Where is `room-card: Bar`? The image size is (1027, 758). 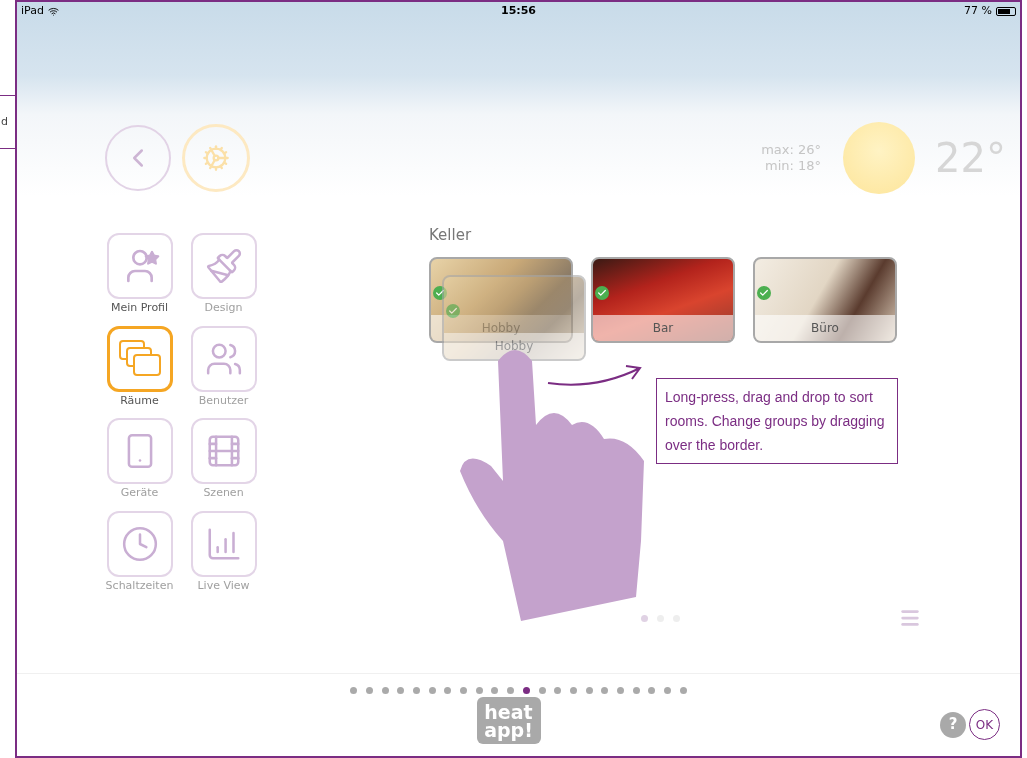
room-card: Bar is located at coordinates (663, 299).